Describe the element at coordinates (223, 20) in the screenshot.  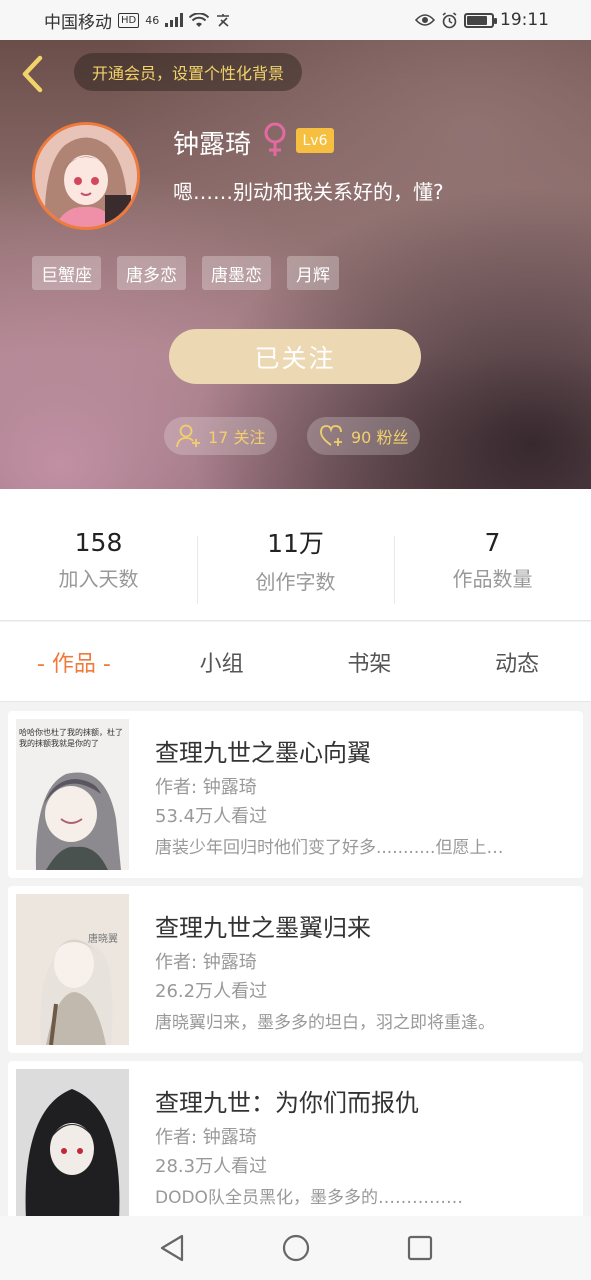
I see `nfc-icon` at that location.